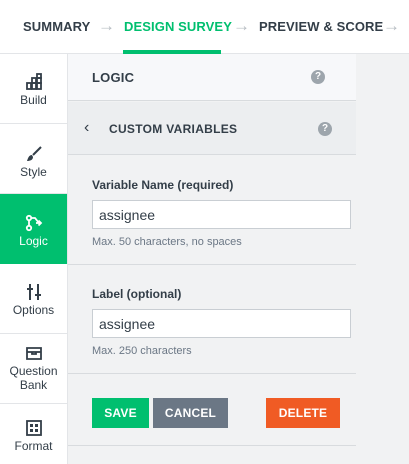 The height and width of the screenshot is (464, 409). I want to click on sidebar-item-question-bank: Question Bank, so click(33, 369).